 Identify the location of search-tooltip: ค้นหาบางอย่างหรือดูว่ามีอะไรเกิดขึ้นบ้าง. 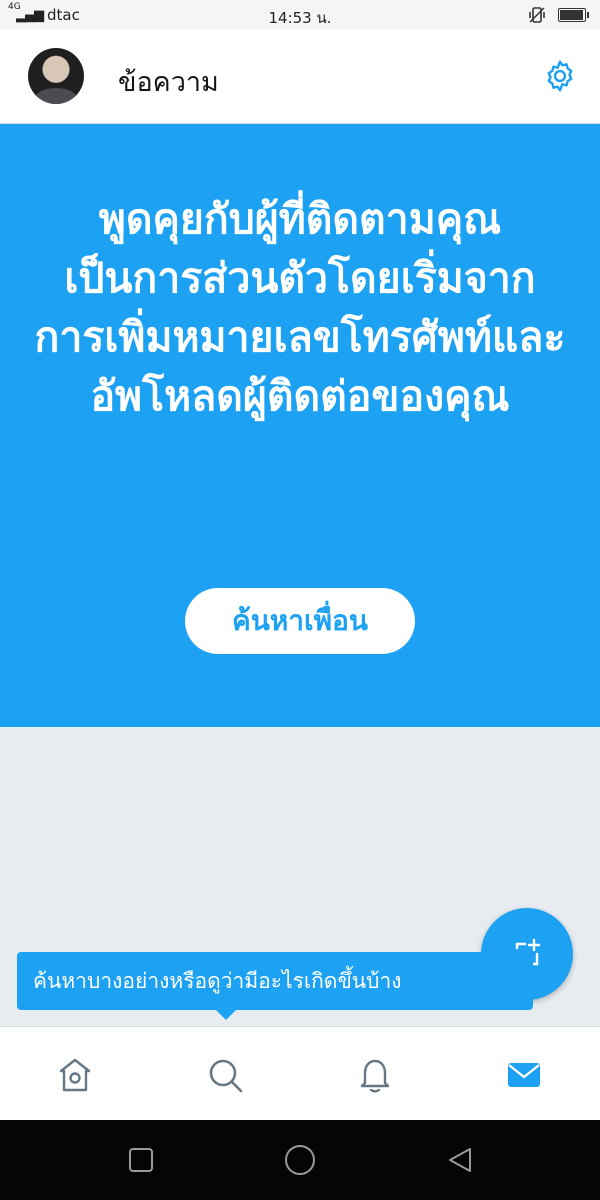
(275, 981).